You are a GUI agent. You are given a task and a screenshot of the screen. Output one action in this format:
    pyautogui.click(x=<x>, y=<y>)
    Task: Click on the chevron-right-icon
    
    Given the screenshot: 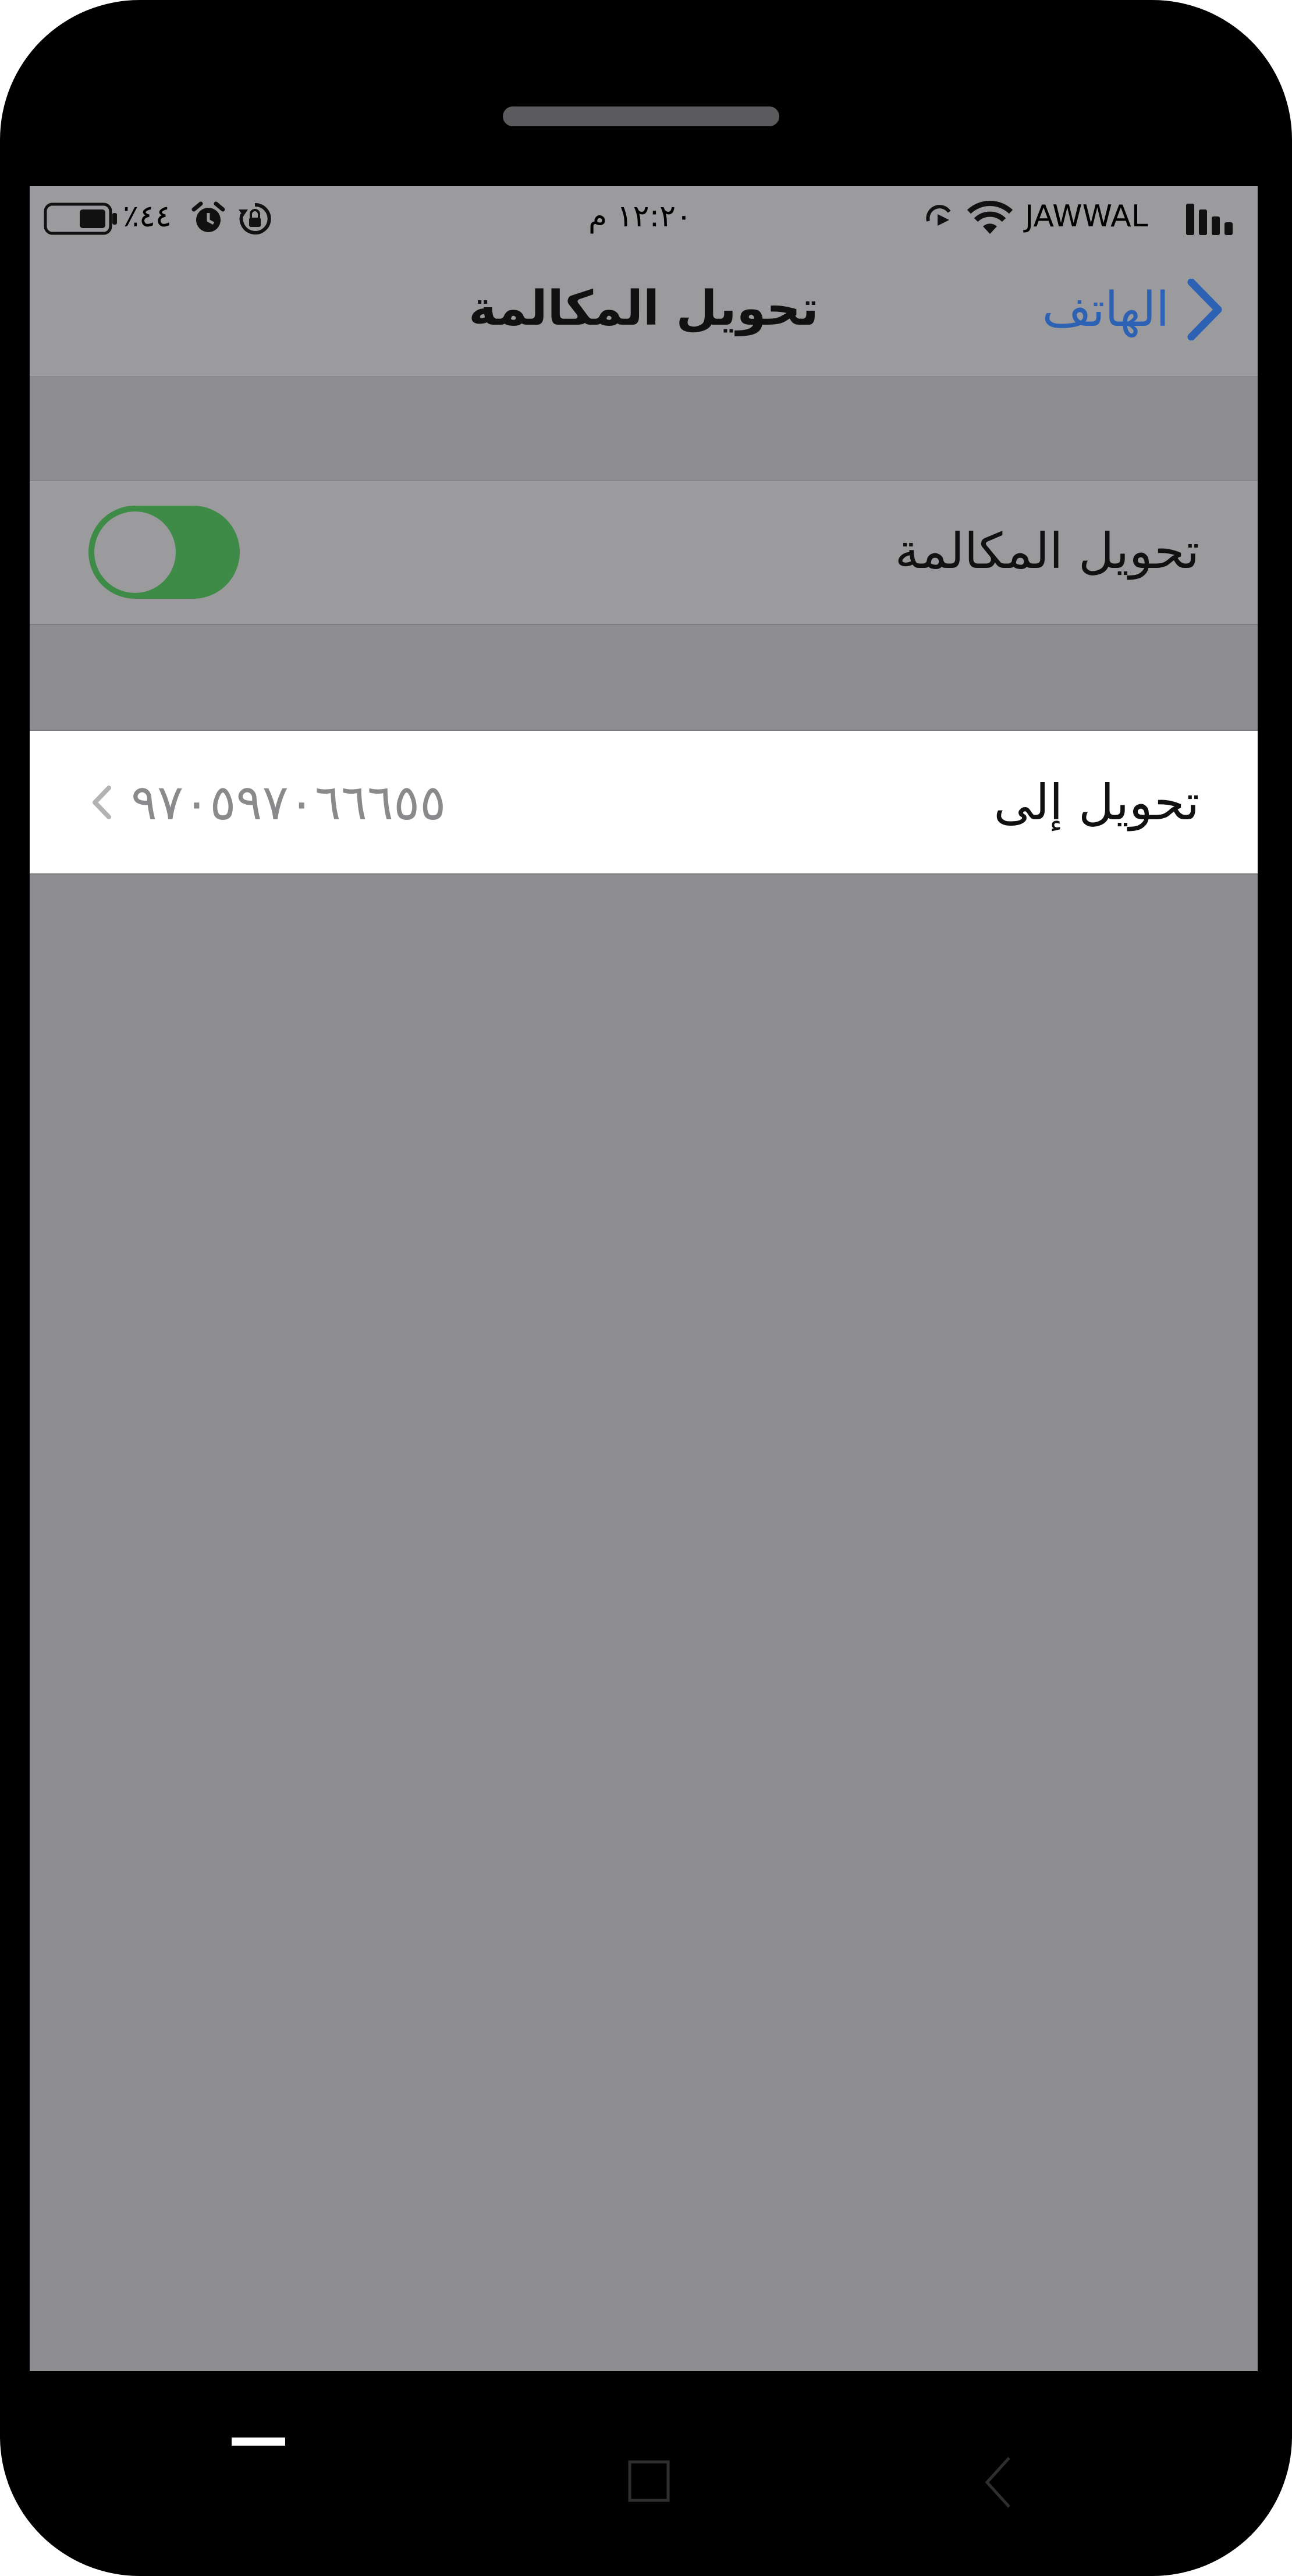 What is the action you would take?
    pyautogui.click(x=1205, y=309)
    